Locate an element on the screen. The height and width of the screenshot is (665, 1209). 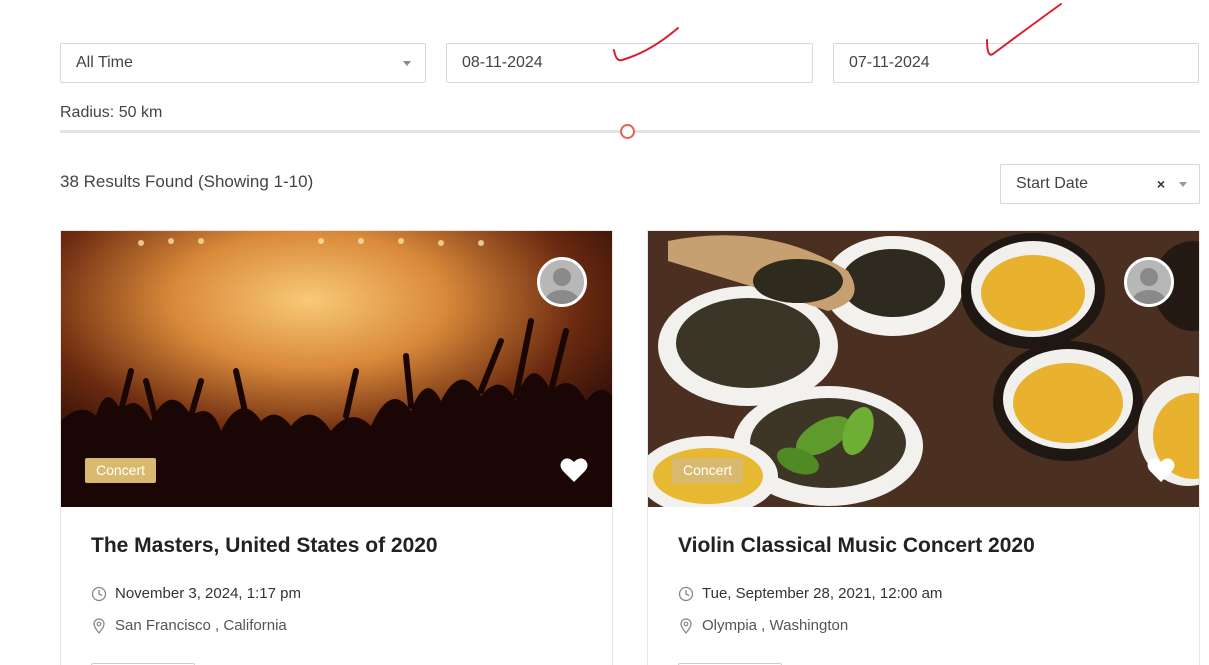
clear-icon: × is located at coordinates (1161, 184).